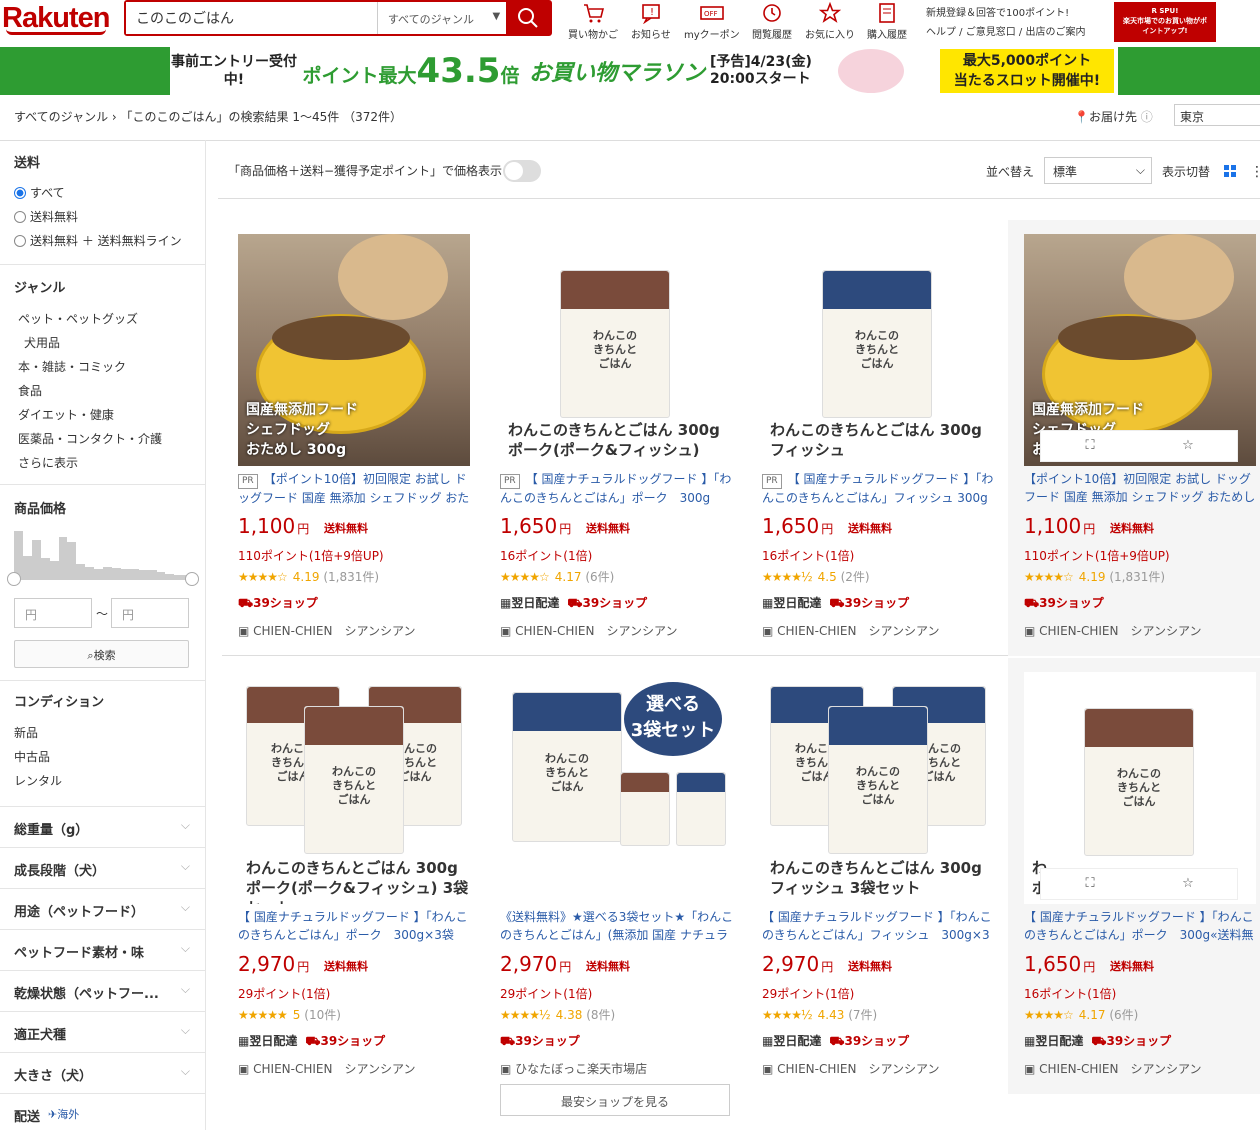 The width and height of the screenshot is (1260, 1134). I want to click on facet-breed: 適正犬種 ⌵, so click(103, 1031).